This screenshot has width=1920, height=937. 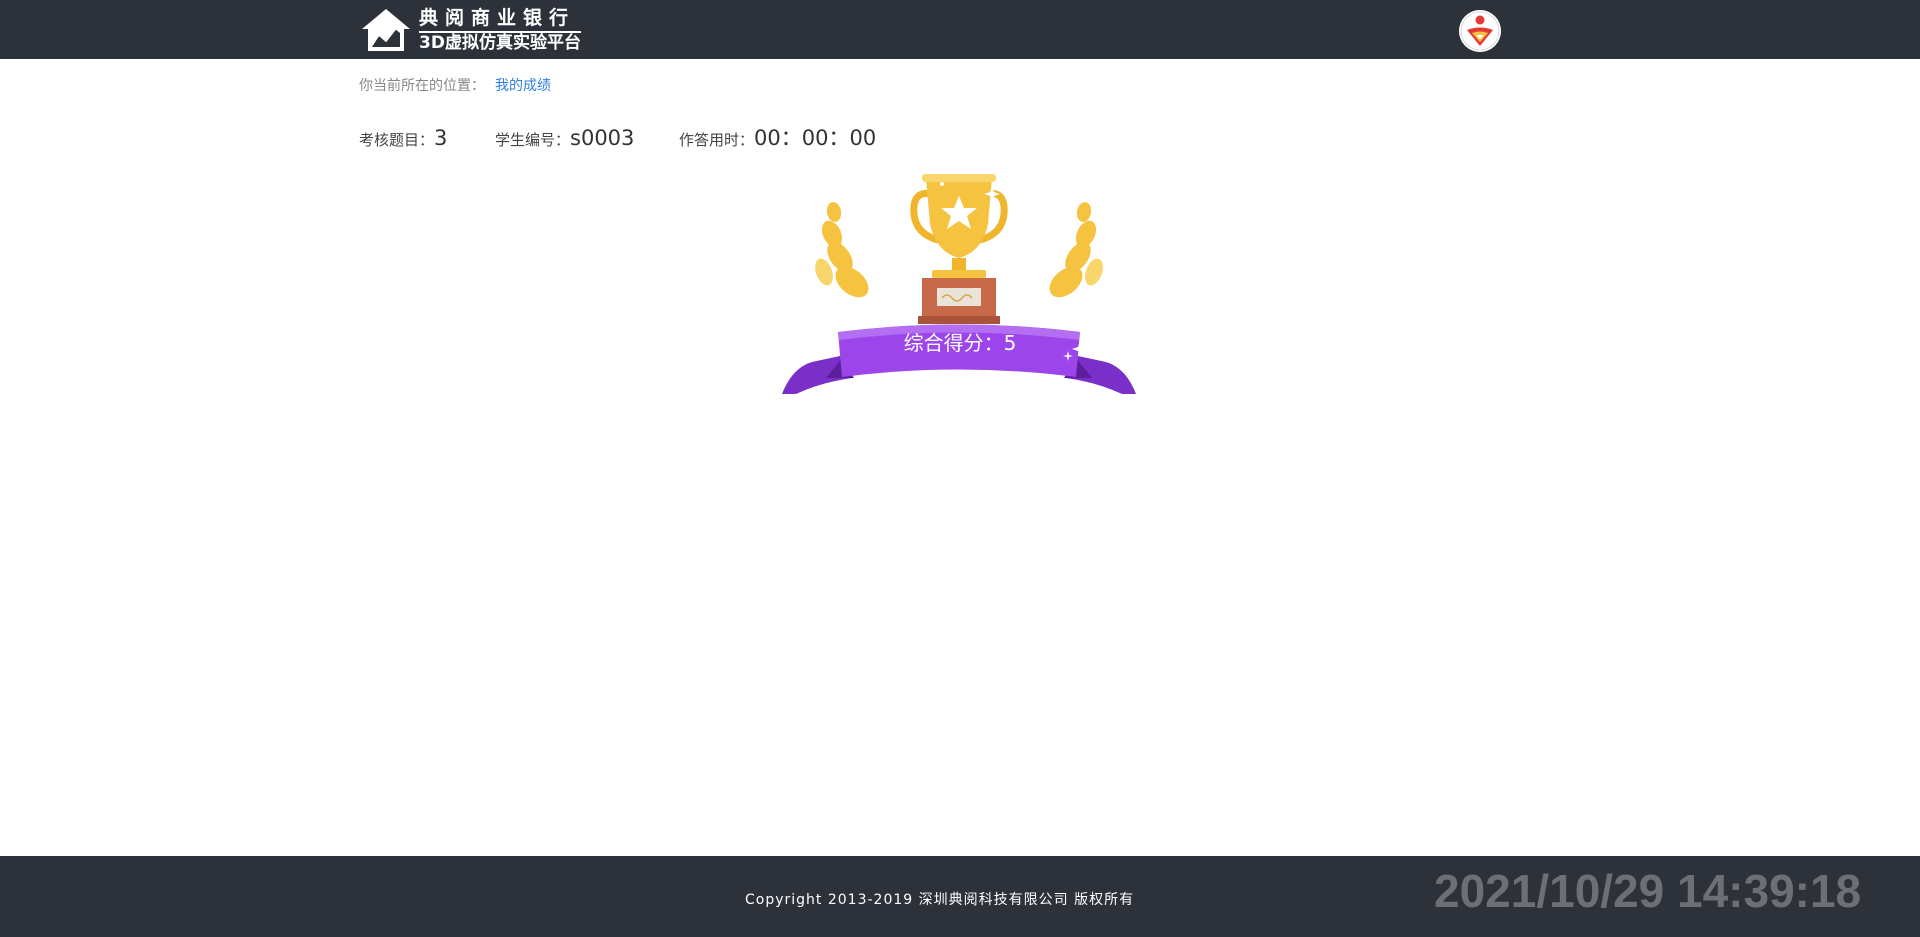 I want to click on copyright-text: Copyright 2013-2019 深圳典阅科技有限公司 版权所有, so click(x=940, y=900).